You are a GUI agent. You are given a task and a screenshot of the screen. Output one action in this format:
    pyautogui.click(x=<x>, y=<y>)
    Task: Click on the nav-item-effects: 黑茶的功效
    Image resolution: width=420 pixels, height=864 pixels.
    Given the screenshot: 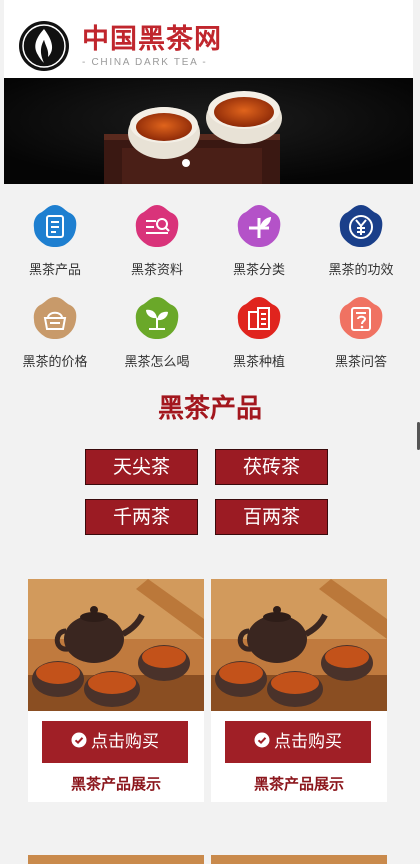 What is the action you would take?
    pyautogui.click(x=361, y=245)
    